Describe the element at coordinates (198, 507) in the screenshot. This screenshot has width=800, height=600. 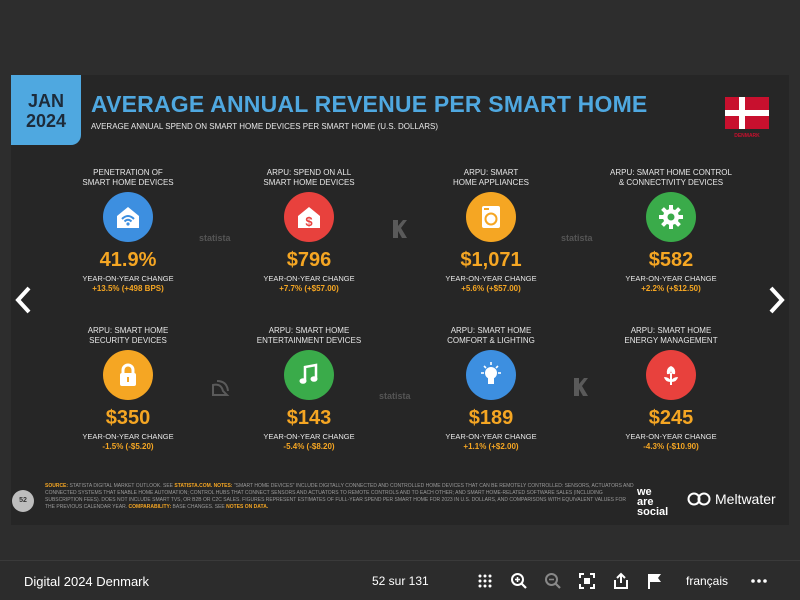
I see `comparability-text: BASE CHANGES. SEE` at that location.